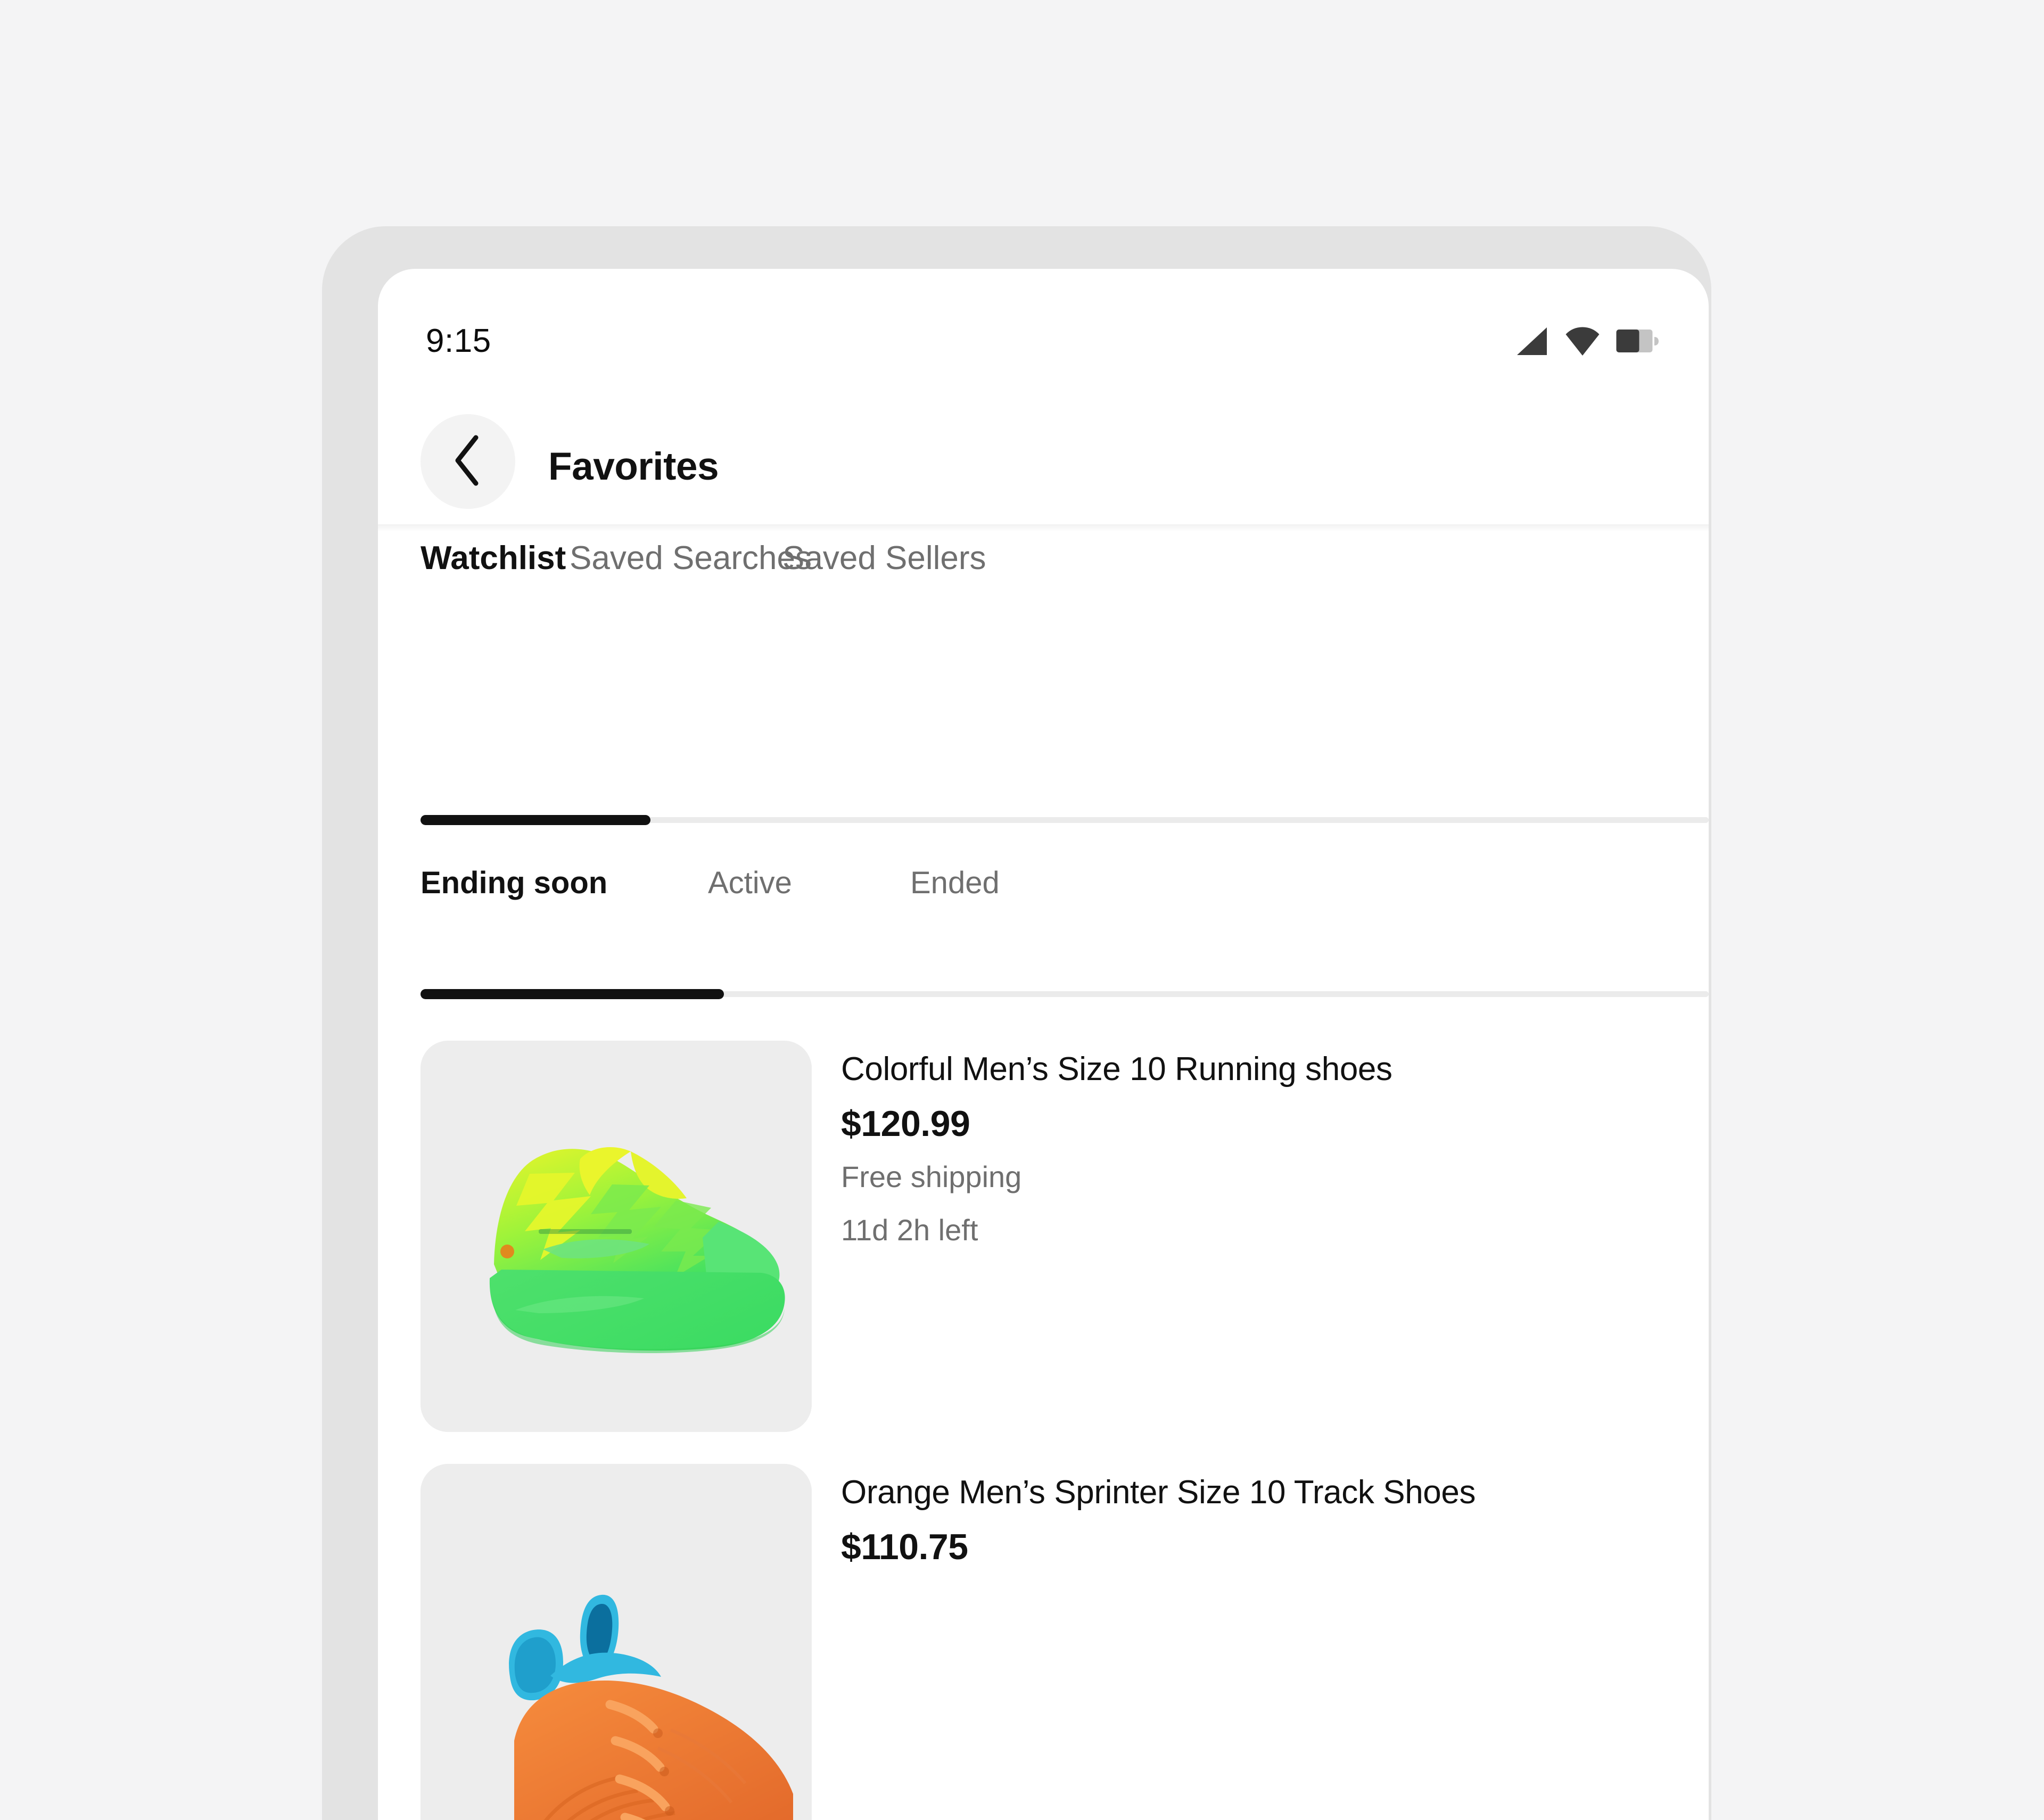 The height and width of the screenshot is (1820, 2044). I want to click on header-divider, so click(1043, 528).